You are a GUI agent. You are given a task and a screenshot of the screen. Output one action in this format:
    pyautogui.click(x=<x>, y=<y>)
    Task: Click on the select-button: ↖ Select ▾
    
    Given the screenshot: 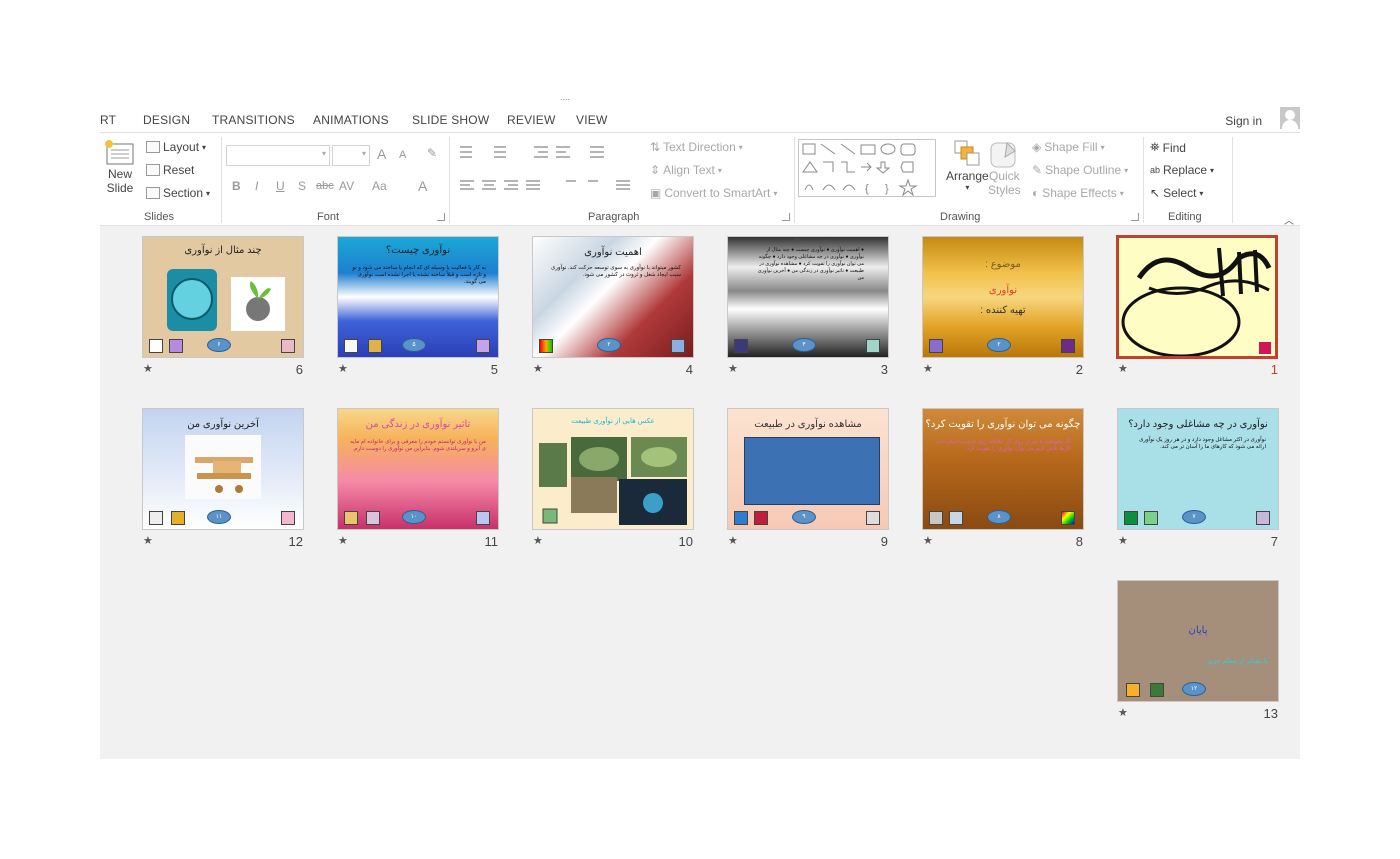 What is the action you would take?
    pyautogui.click(x=1176, y=193)
    